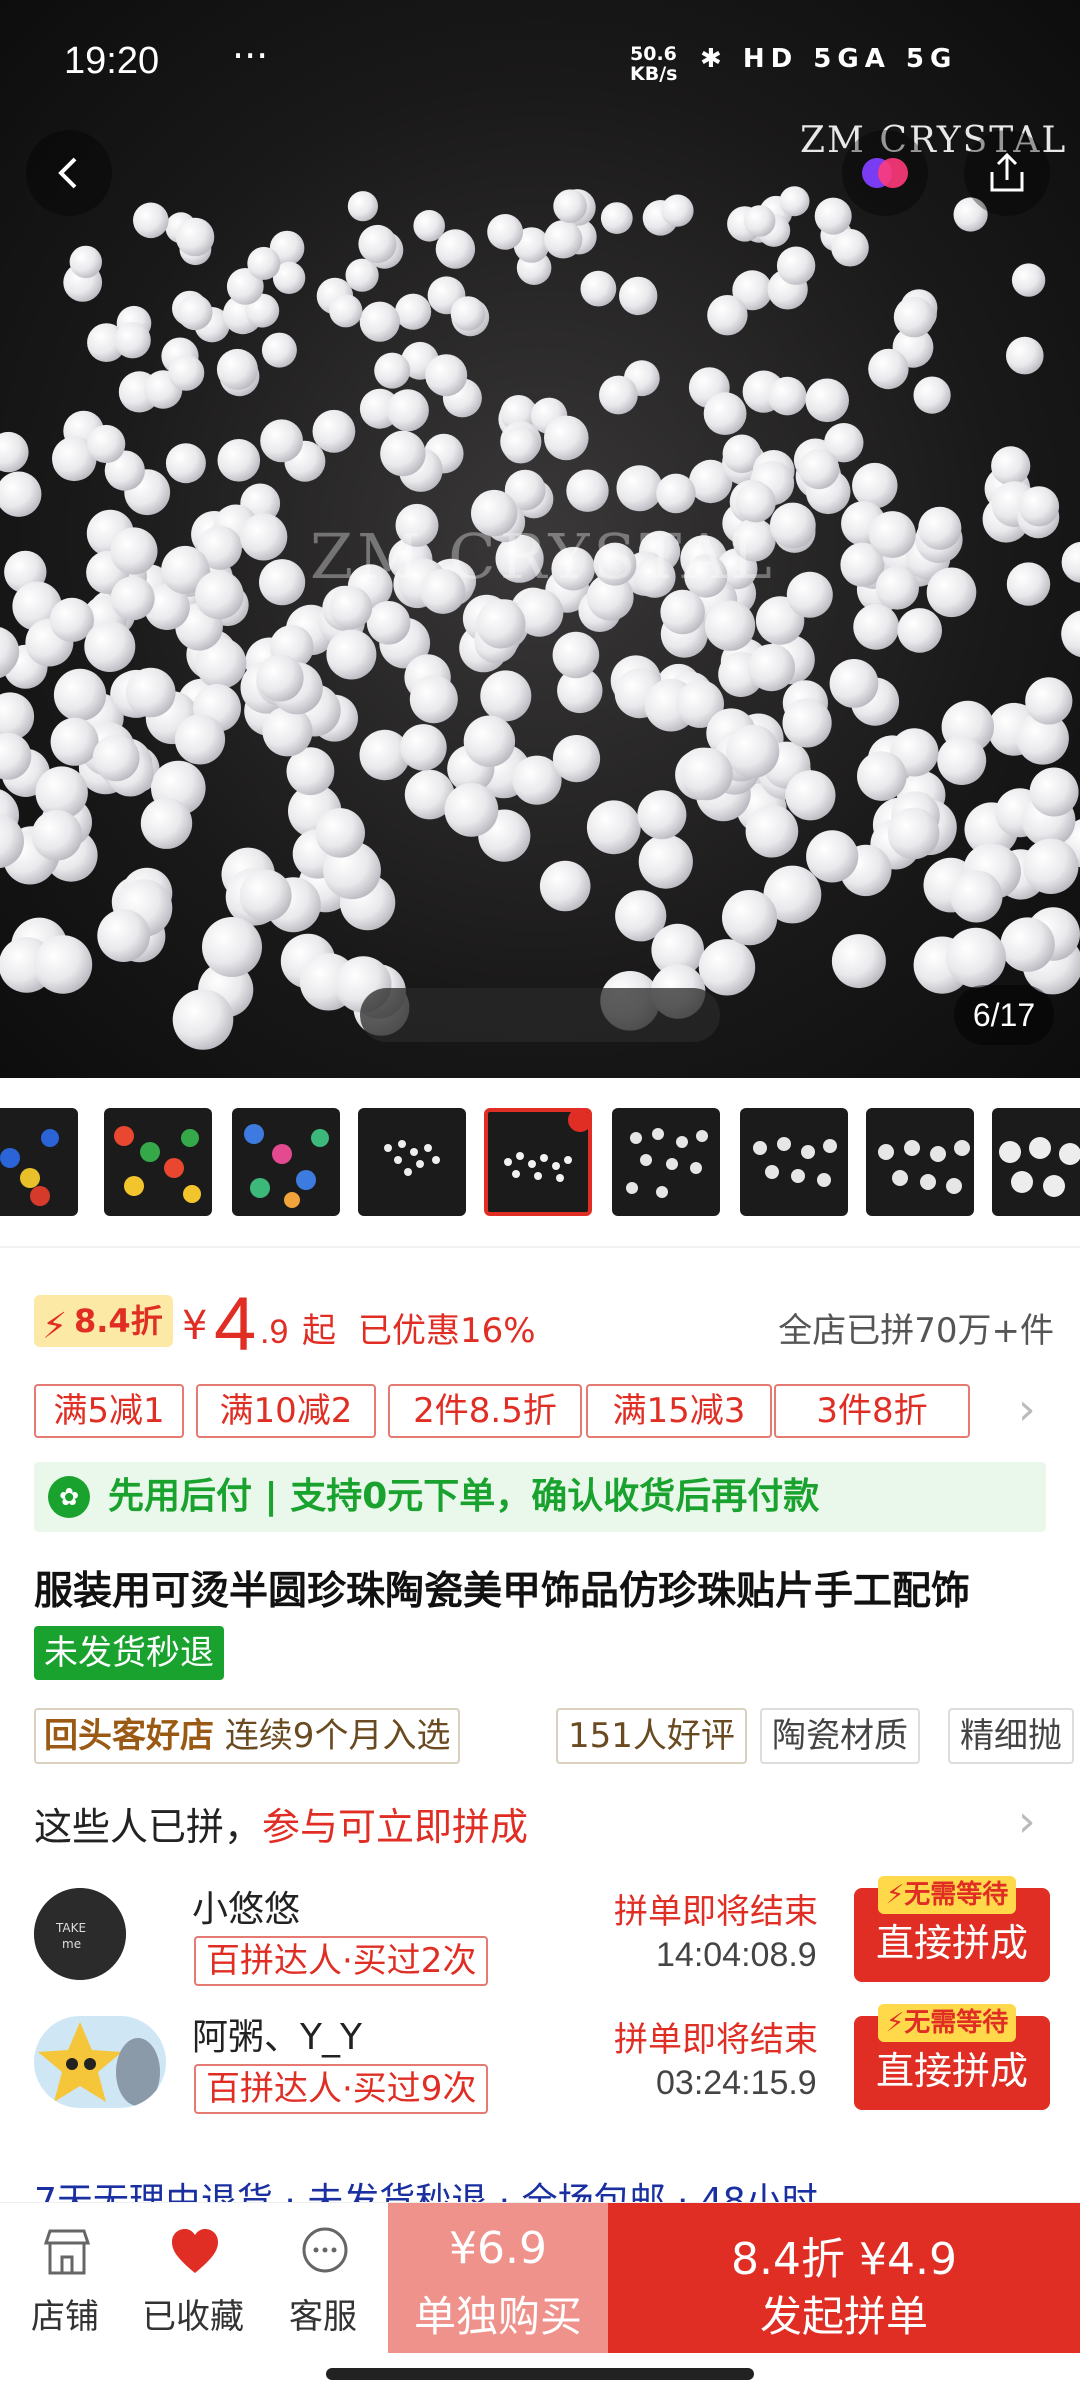  I want to click on tag-polish: 精细抛, so click(1011, 1736).